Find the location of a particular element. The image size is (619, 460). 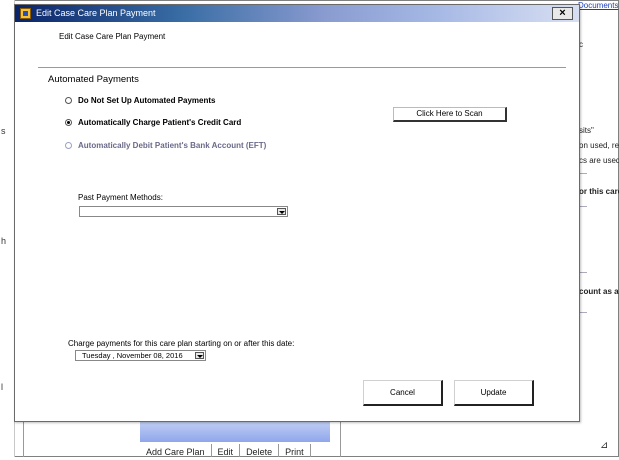

start-date-picker: Tuesday , November 08, 2016 is located at coordinates (140, 355).